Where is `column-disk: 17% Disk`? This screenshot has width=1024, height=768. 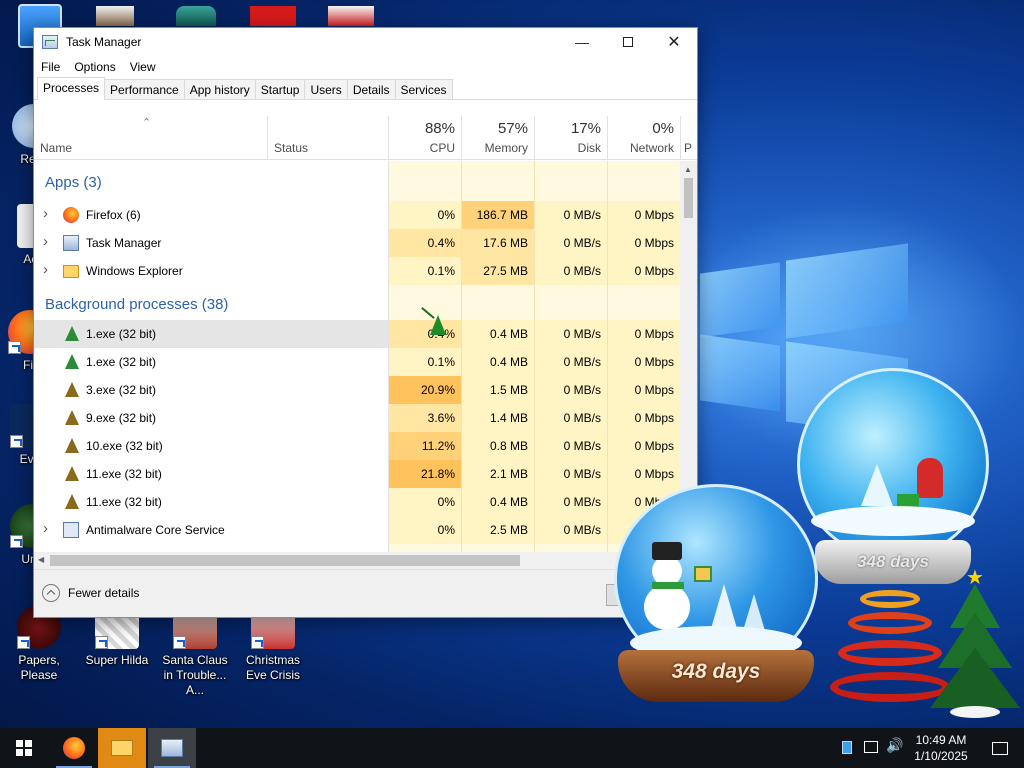 column-disk: 17% Disk is located at coordinates (571, 138).